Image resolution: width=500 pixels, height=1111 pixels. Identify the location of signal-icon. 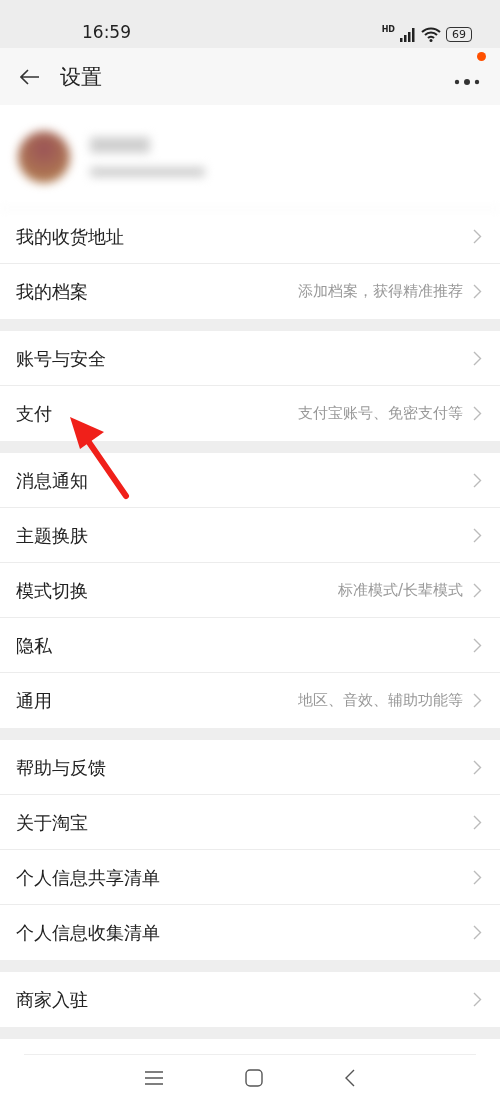
(408, 34).